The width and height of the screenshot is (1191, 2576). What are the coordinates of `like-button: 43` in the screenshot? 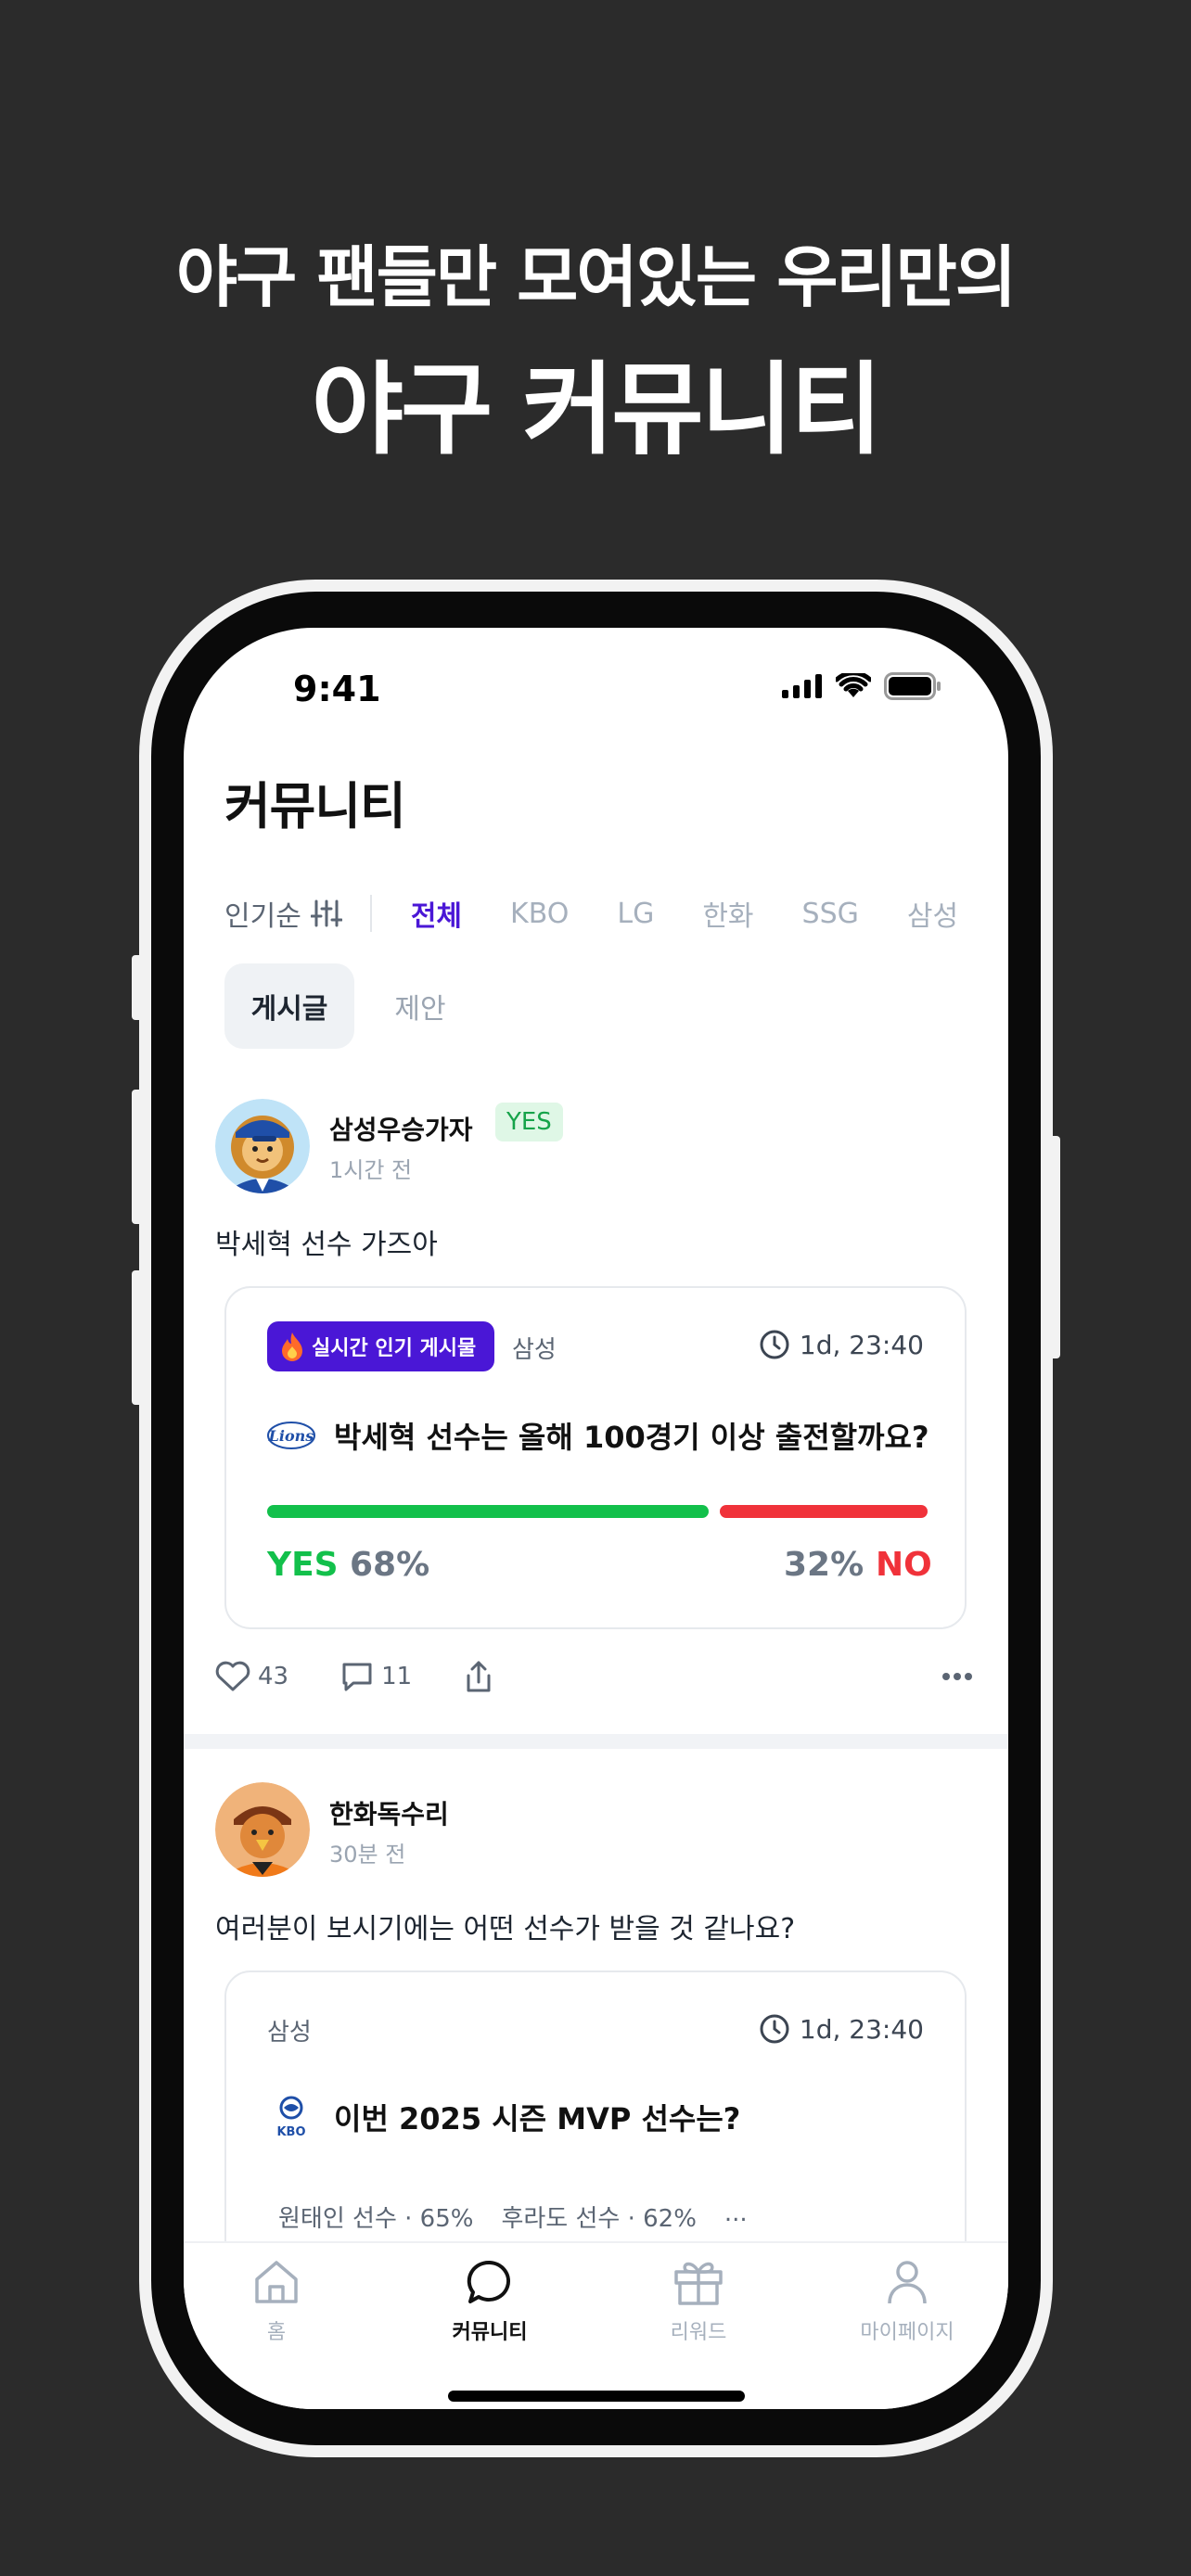 It's located at (251, 1676).